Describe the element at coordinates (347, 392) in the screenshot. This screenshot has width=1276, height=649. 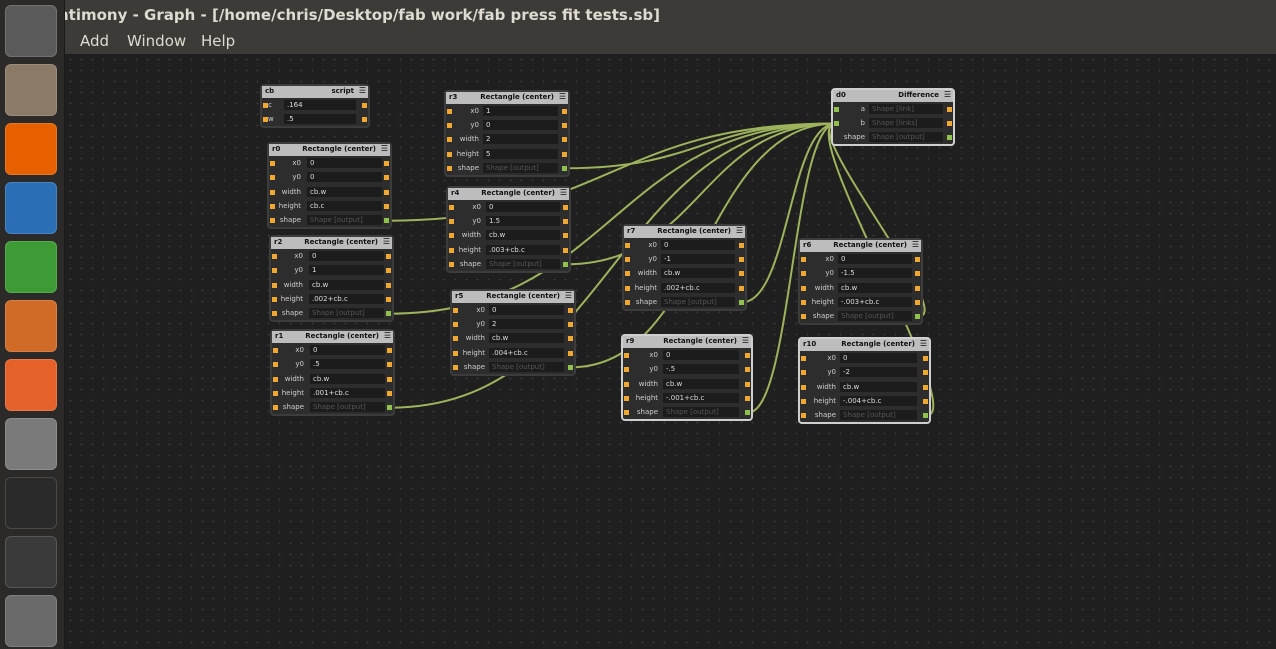
I see `datum-value-field: .001+cb.c` at that location.